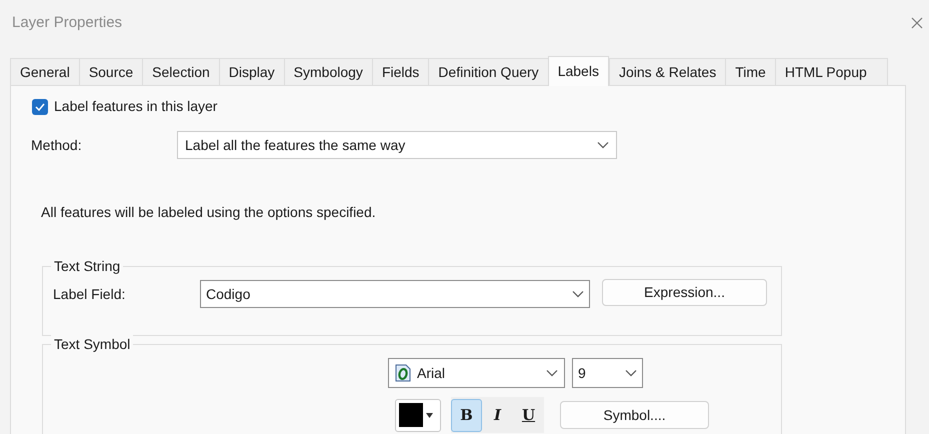  I want to click on tab: Time, so click(750, 71).